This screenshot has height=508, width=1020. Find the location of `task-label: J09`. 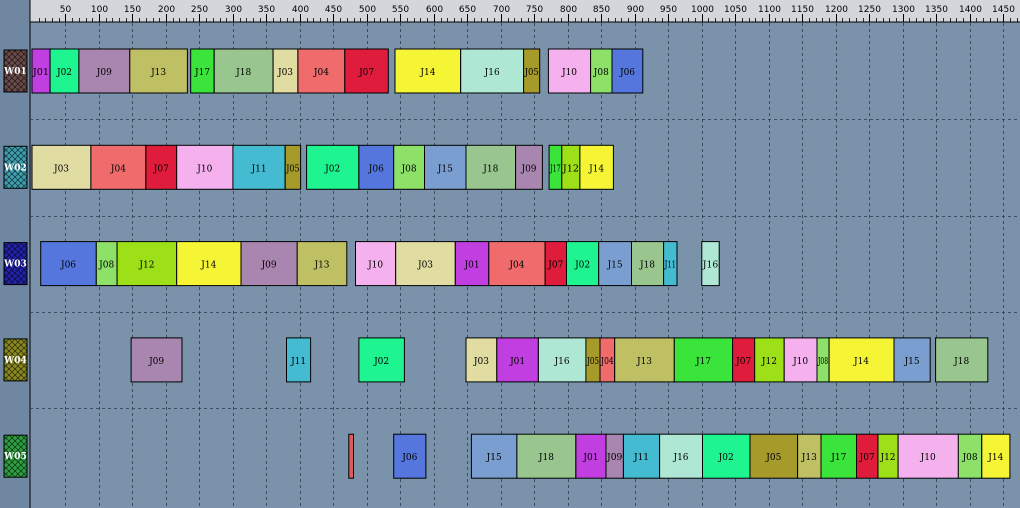

task-label: J09 is located at coordinates (528, 169).